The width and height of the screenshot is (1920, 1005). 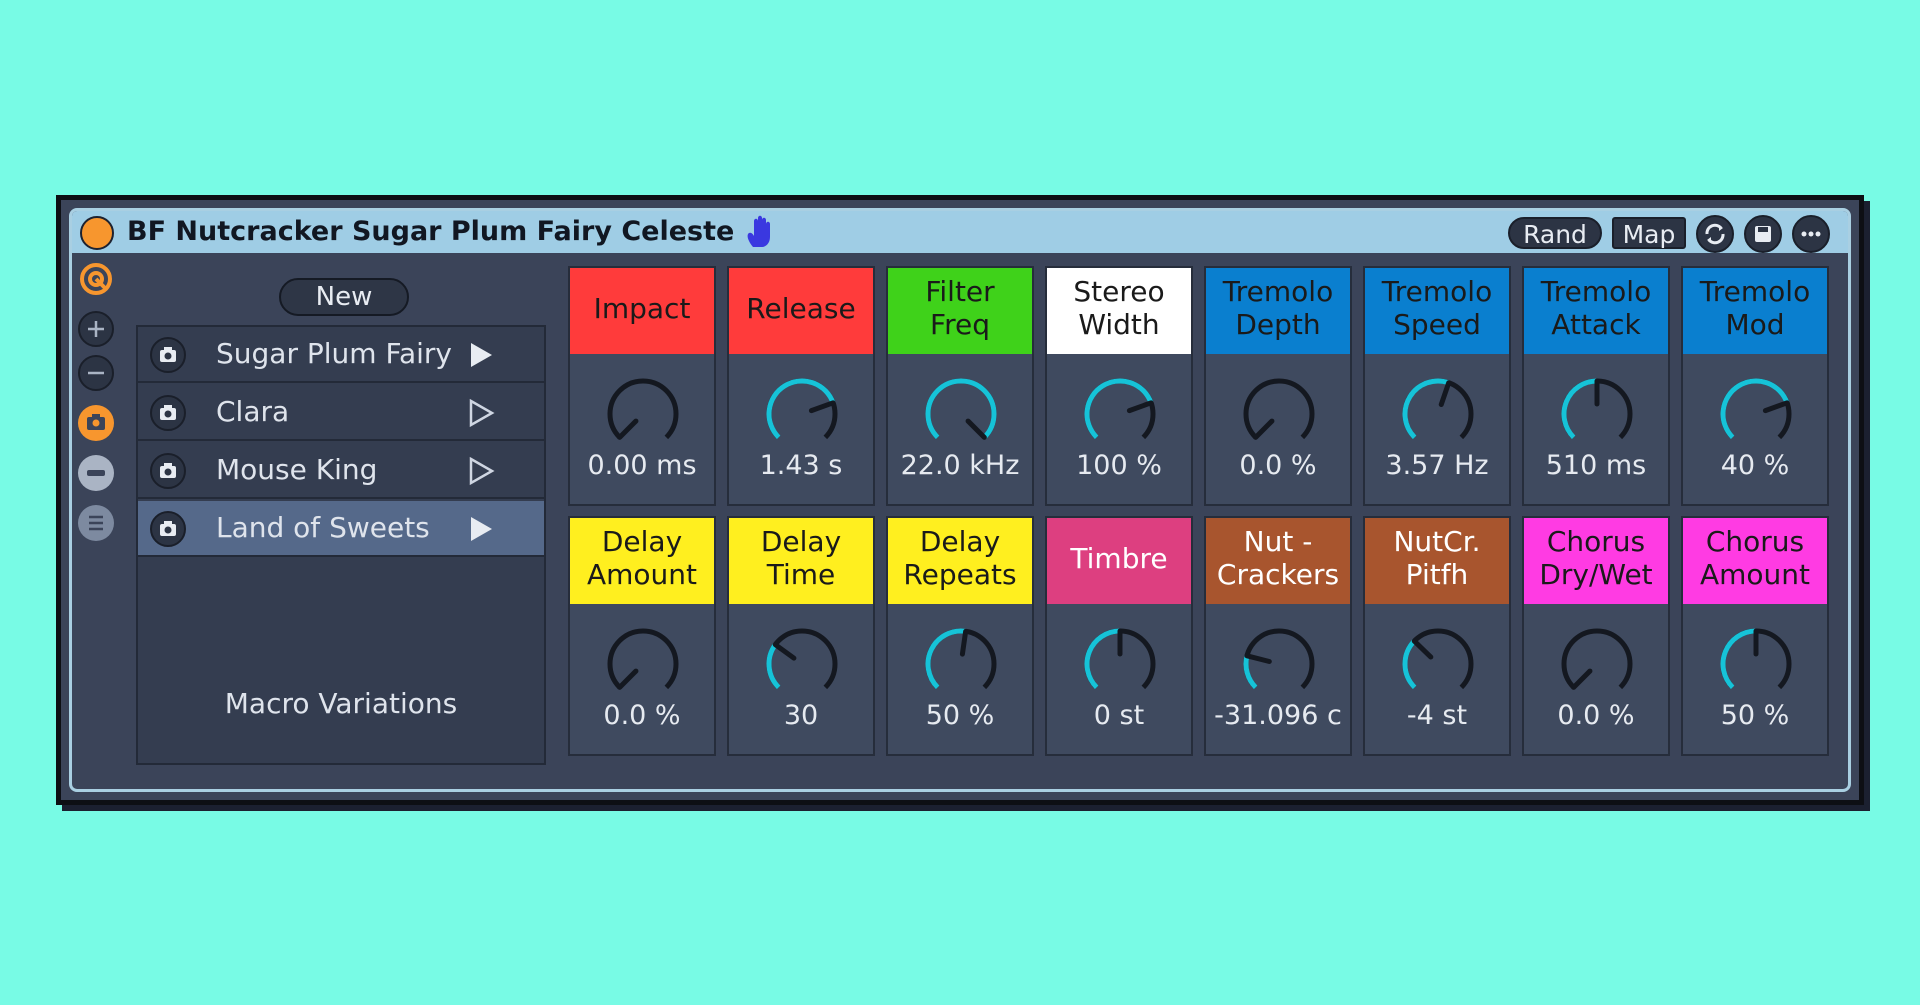 I want to click on macro-value: 0 st, so click(x=1119, y=715).